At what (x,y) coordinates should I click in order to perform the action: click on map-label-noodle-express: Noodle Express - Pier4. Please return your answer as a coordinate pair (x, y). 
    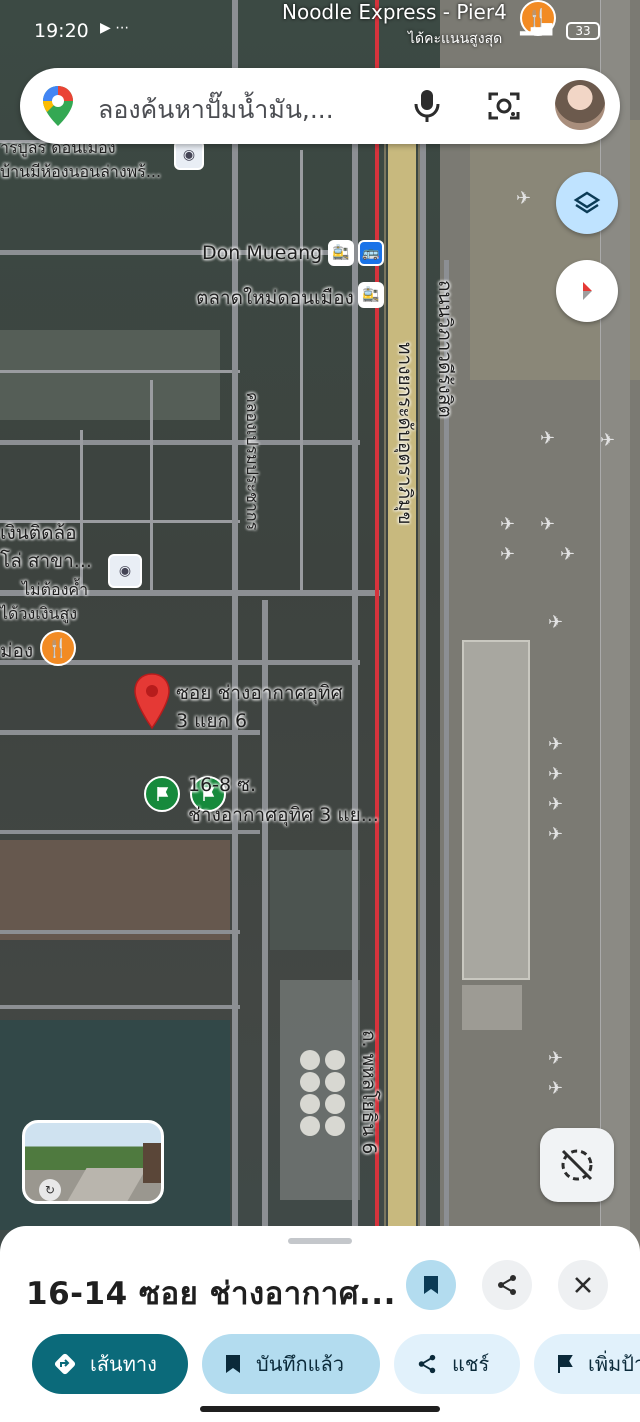
    Looking at the image, I should click on (394, 12).